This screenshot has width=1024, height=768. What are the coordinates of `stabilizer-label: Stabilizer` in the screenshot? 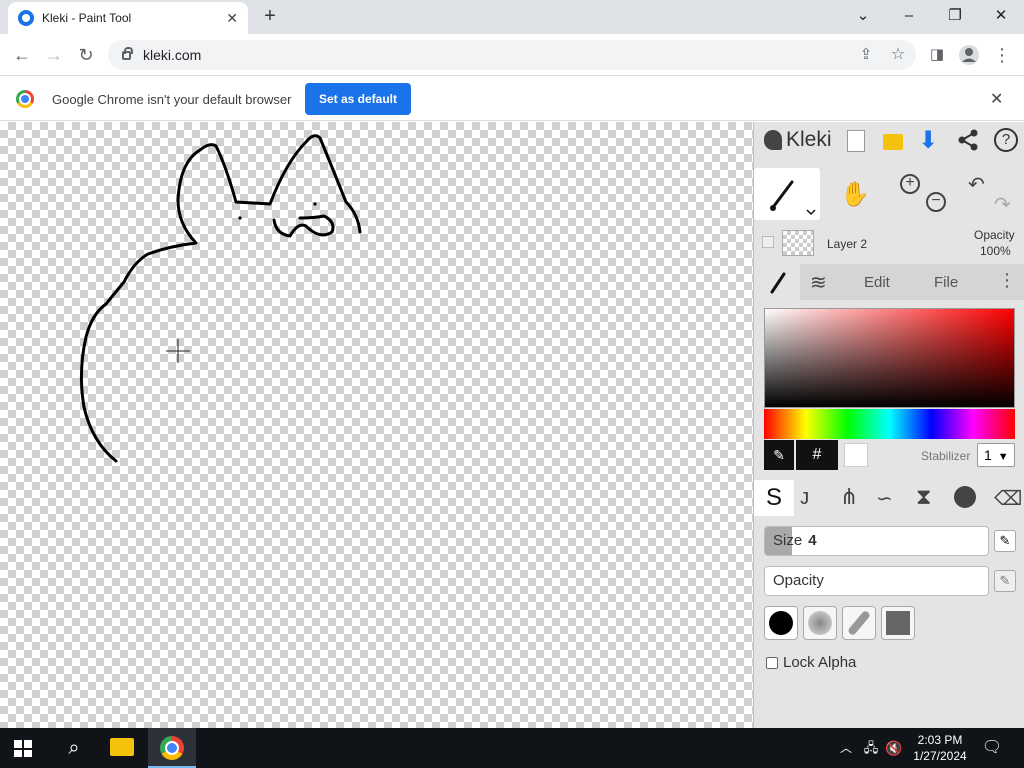 It's located at (946, 456).